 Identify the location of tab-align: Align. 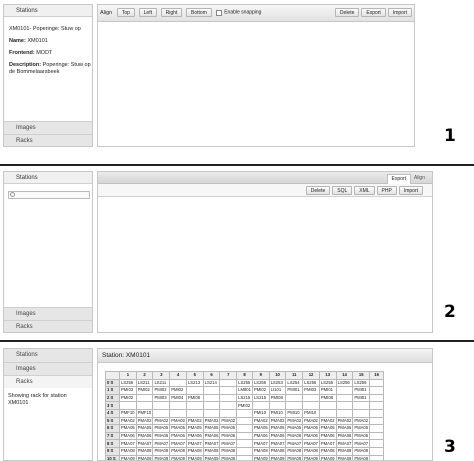
(419, 178).